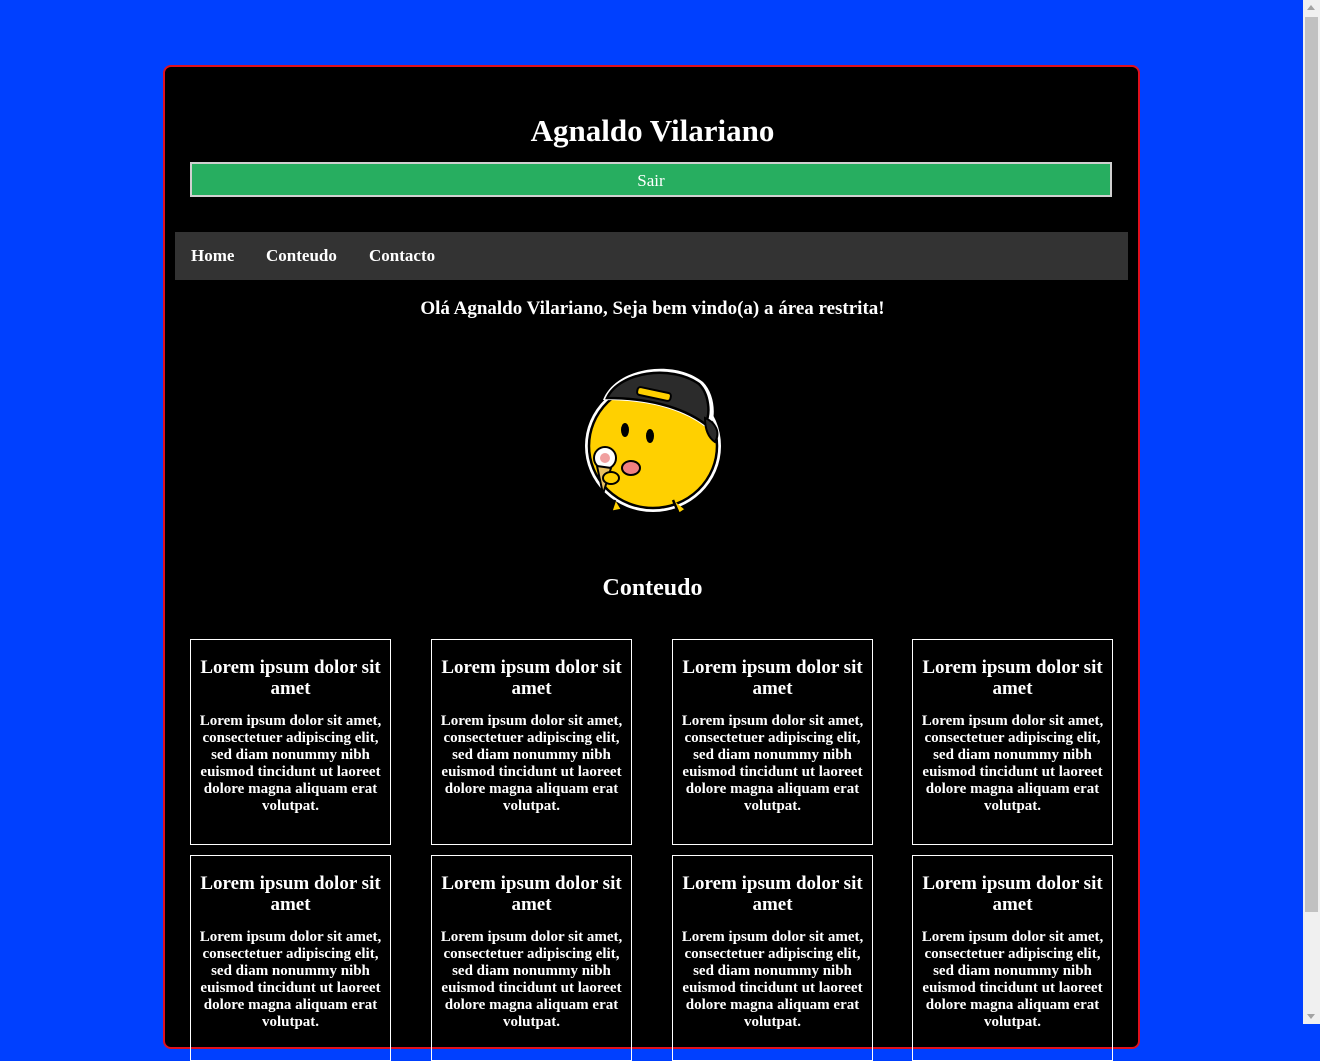 The width and height of the screenshot is (1320, 1061). Describe the element at coordinates (212, 256) in the screenshot. I see `nav-item-home: Home` at that location.